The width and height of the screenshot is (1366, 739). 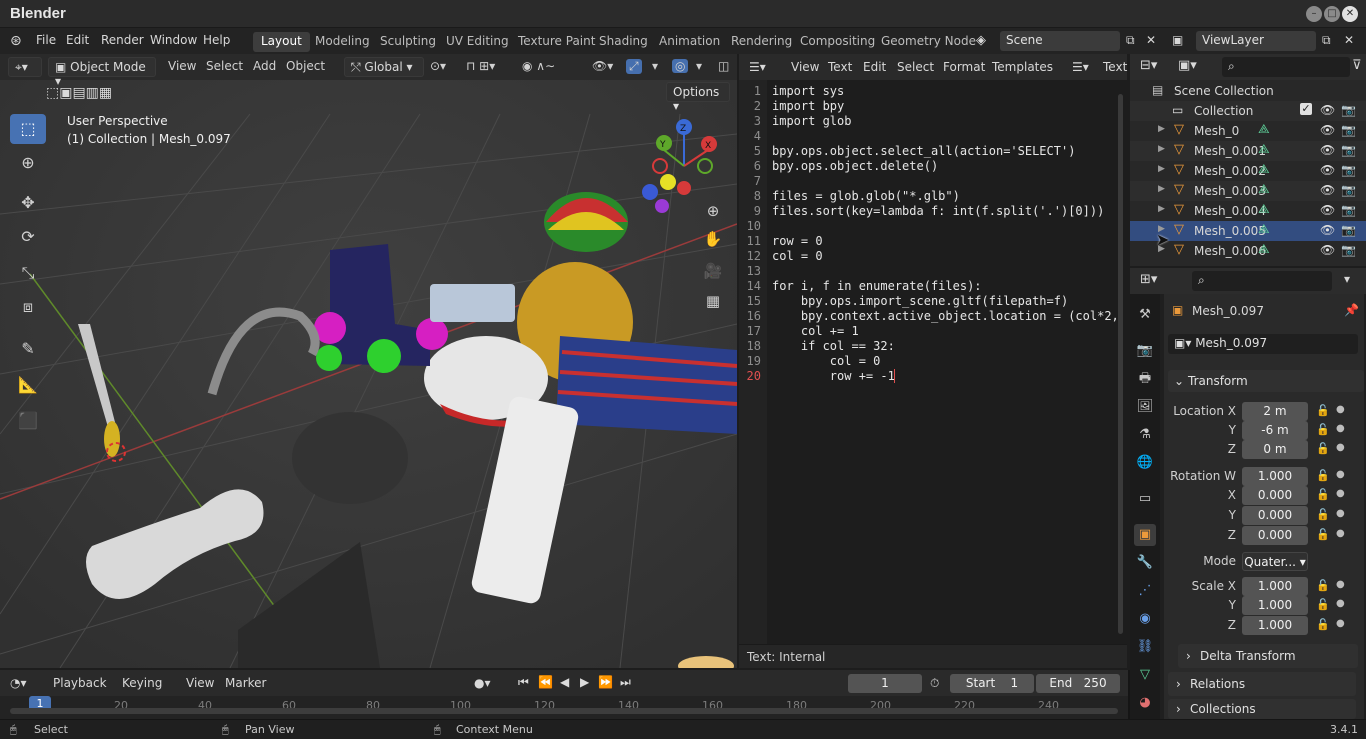 What do you see at coordinates (885, 683) in the screenshot?
I see `current-frame-field: 1` at bounding box center [885, 683].